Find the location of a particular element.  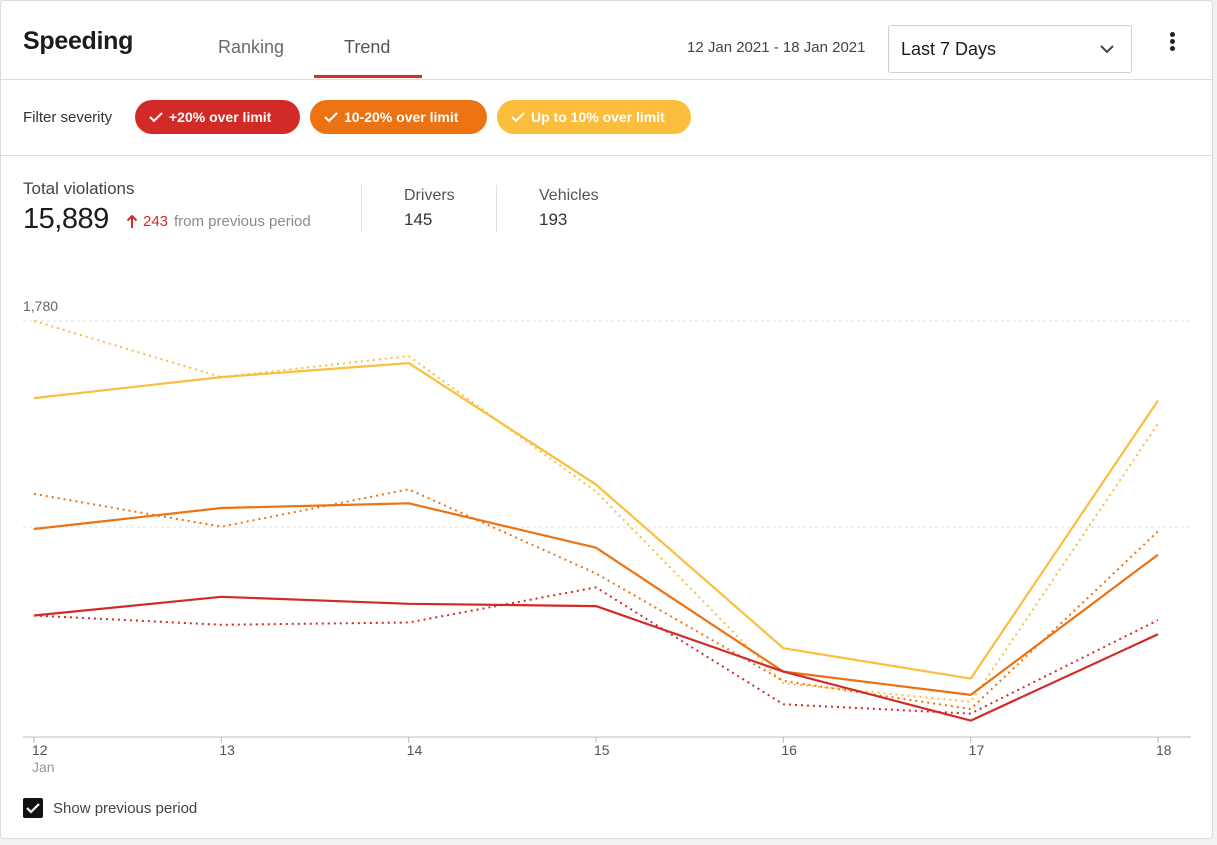

delta-value: 243 is located at coordinates (156, 221).